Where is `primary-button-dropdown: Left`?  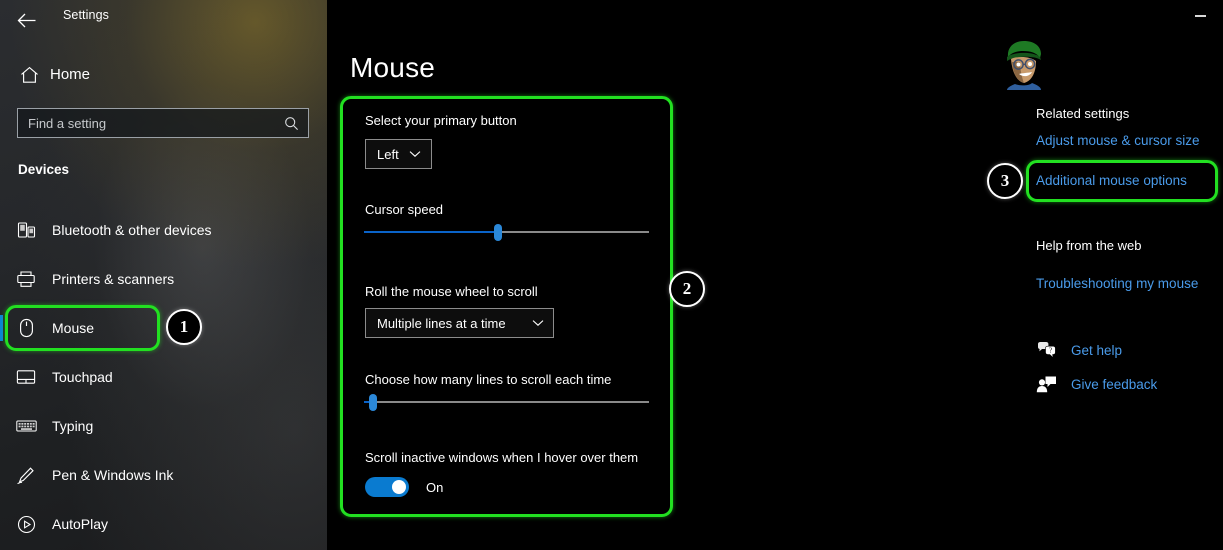 primary-button-dropdown: Left is located at coordinates (398, 154).